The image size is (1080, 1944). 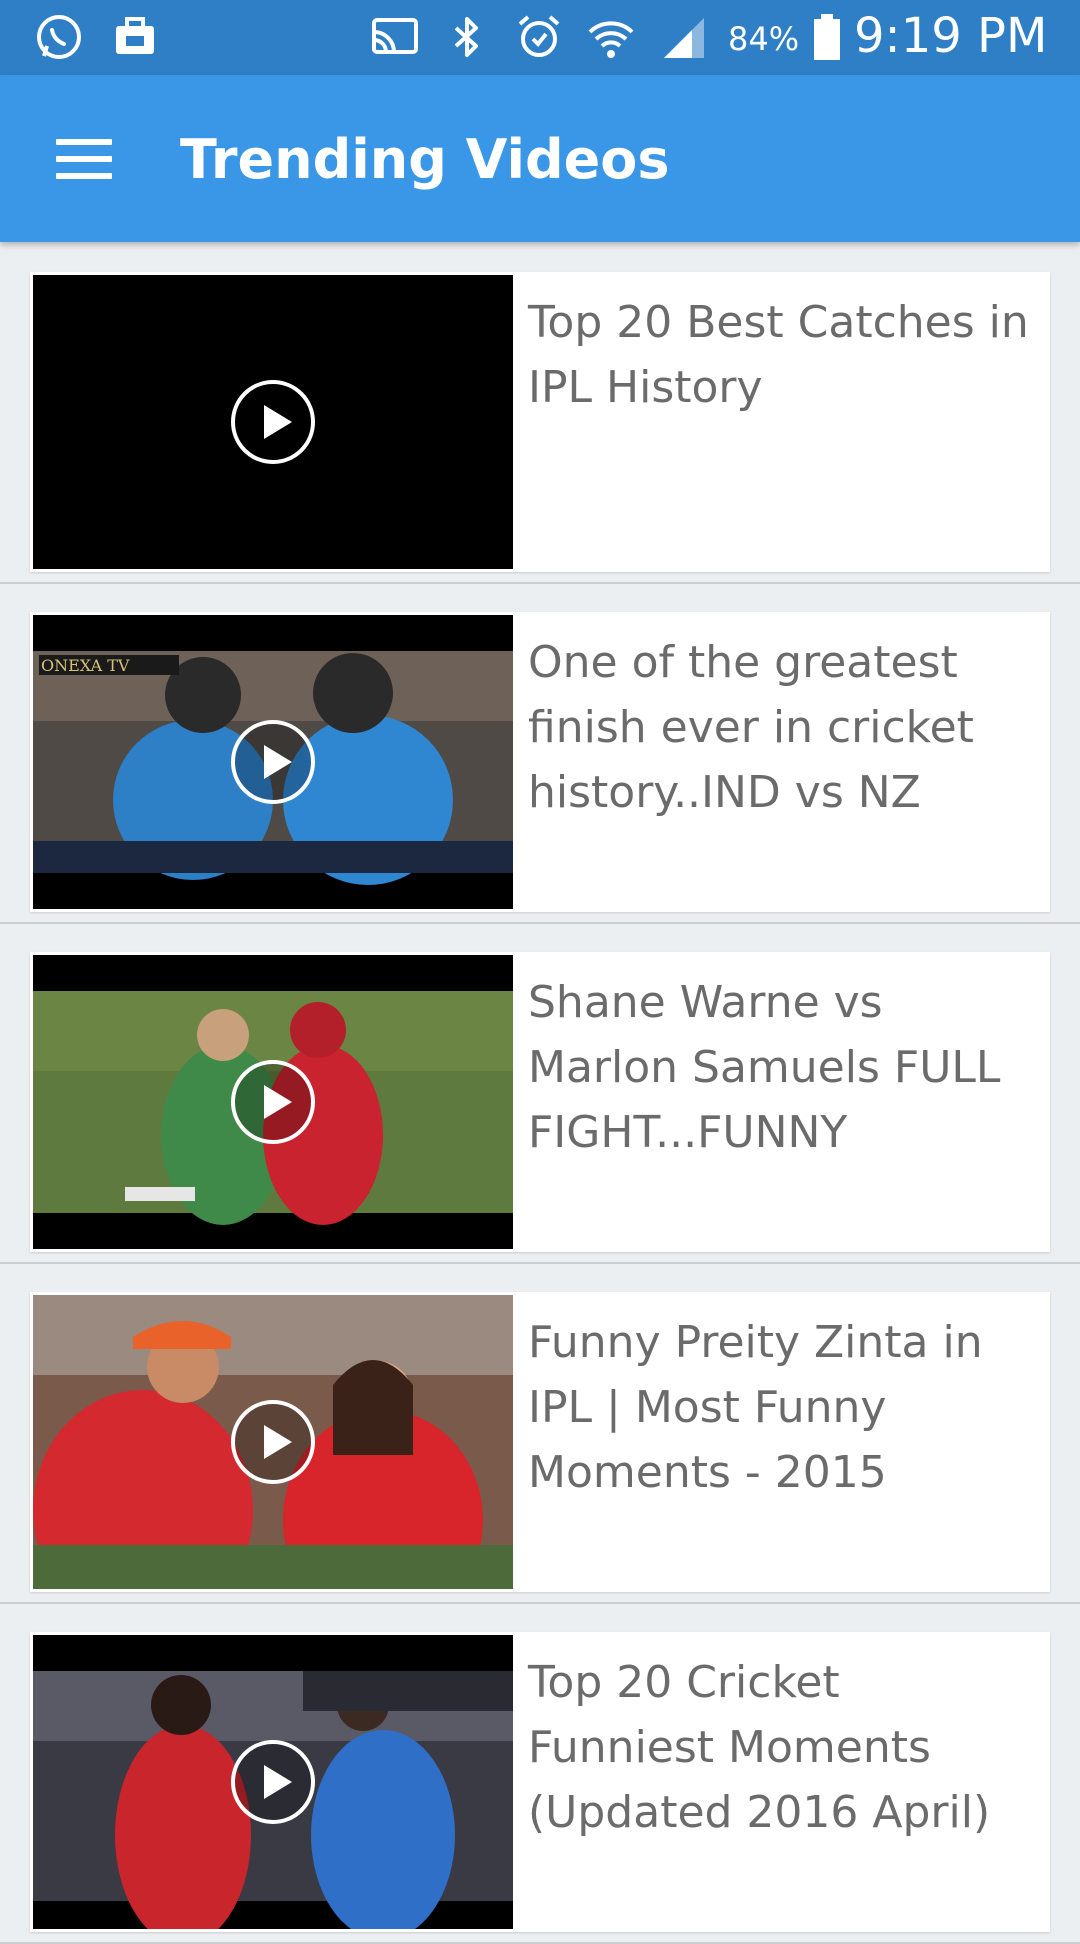 I want to click on wifi-icon, so click(x=611, y=39).